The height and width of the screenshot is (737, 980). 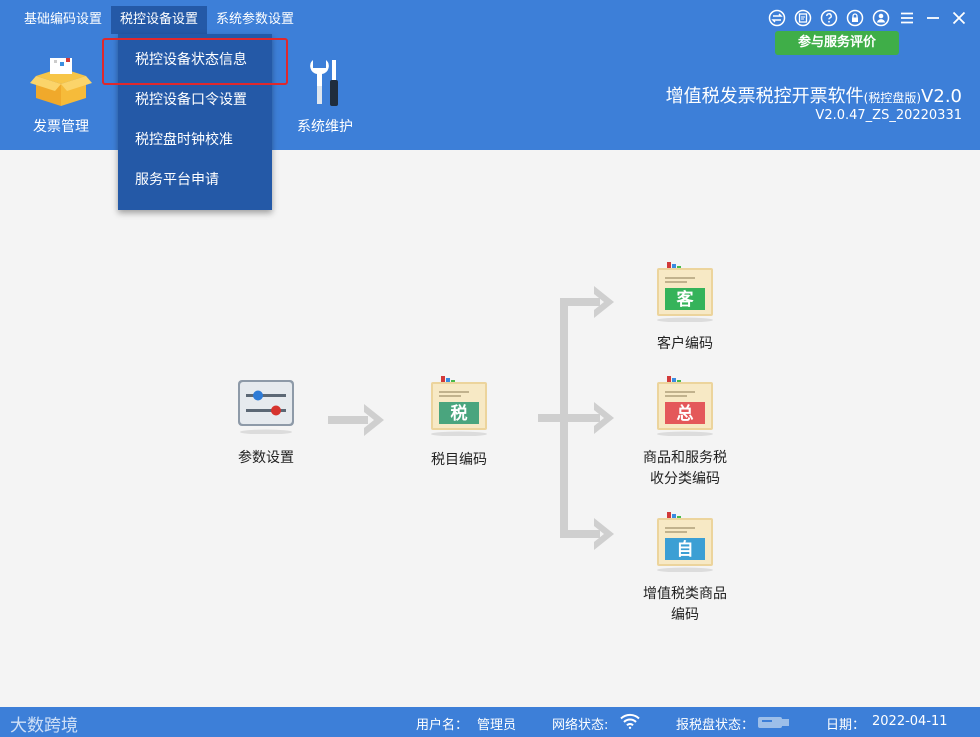 I want to click on tax-device-dropdown: 税控设备状态信息 税控设备口令设置 税控盘时钟校准 服务平台申请, so click(x=195, y=122).